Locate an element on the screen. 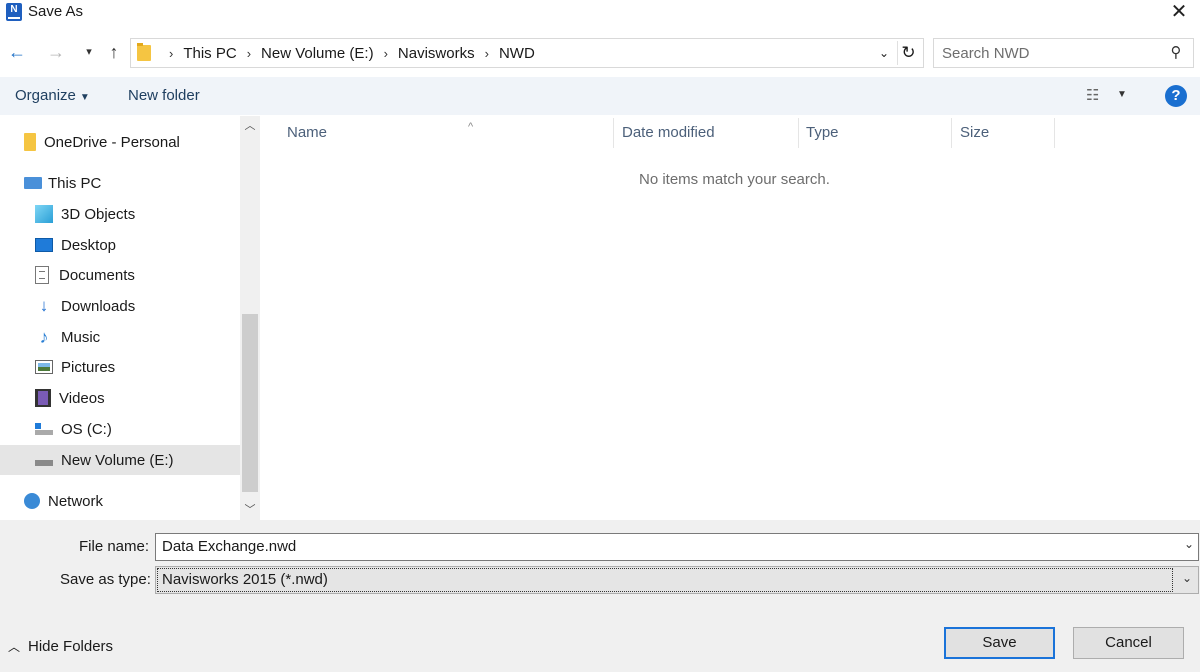 The width and height of the screenshot is (1200, 672). sidebar-item-label: Desktop is located at coordinates (89, 245).